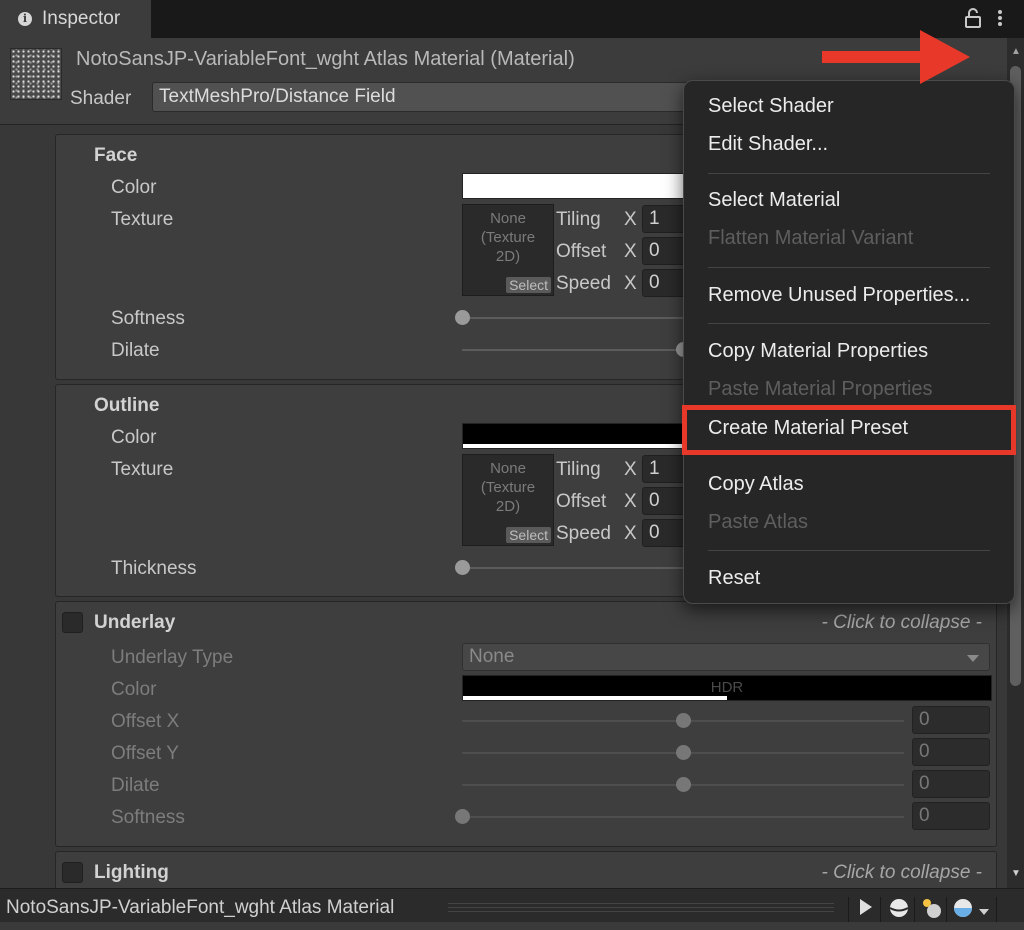  I want to click on menu-item-select-shader: Select Shader, so click(771, 106).